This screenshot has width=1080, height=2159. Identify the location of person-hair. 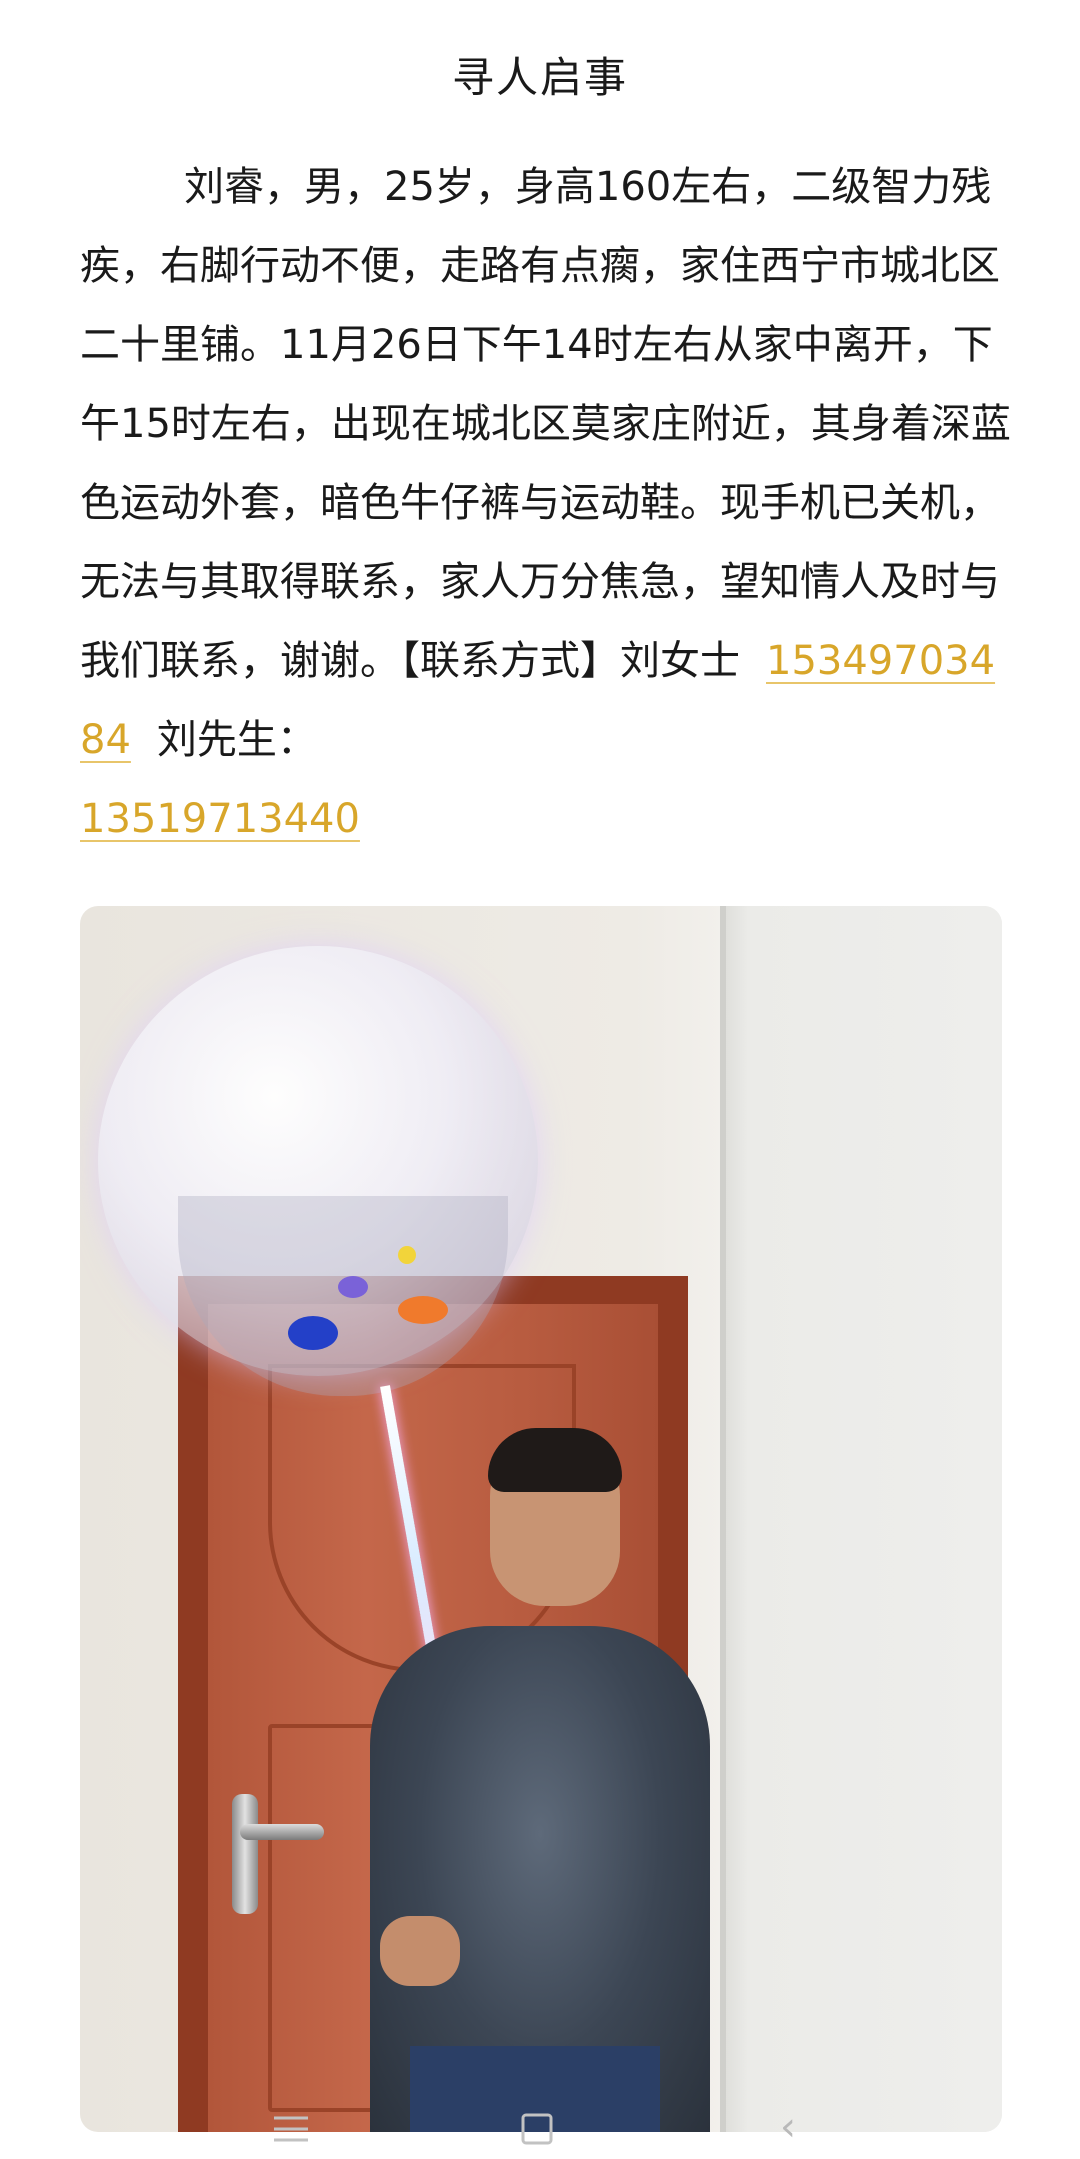
(555, 1460).